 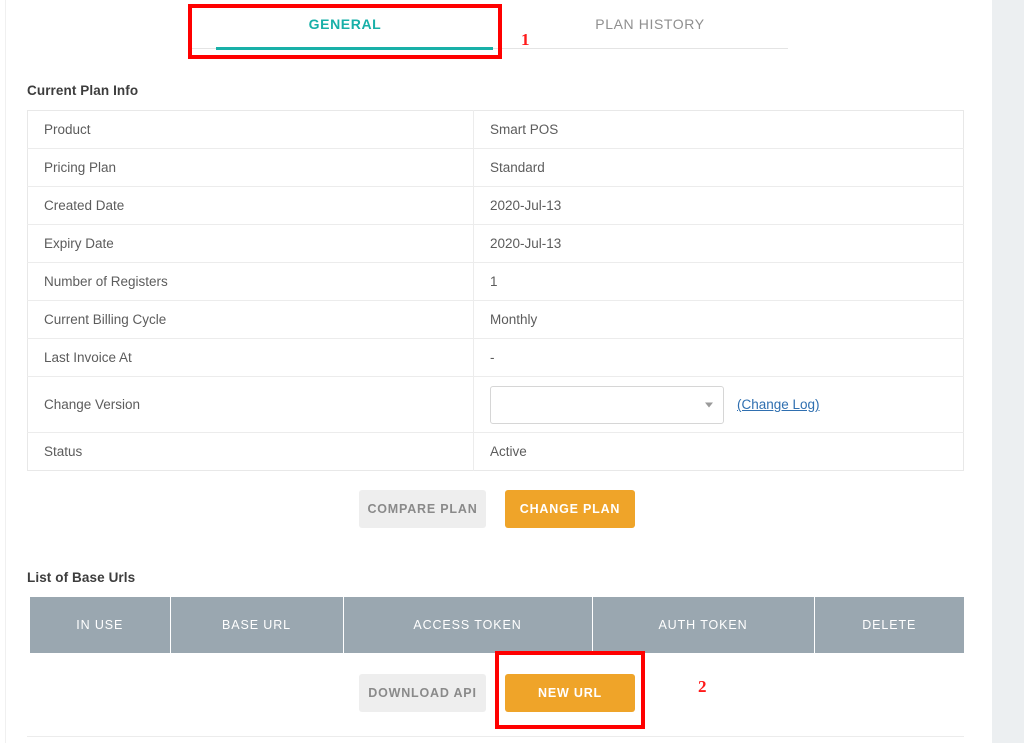 I want to click on table-row: Pricing Plan Standard, so click(x=495, y=167).